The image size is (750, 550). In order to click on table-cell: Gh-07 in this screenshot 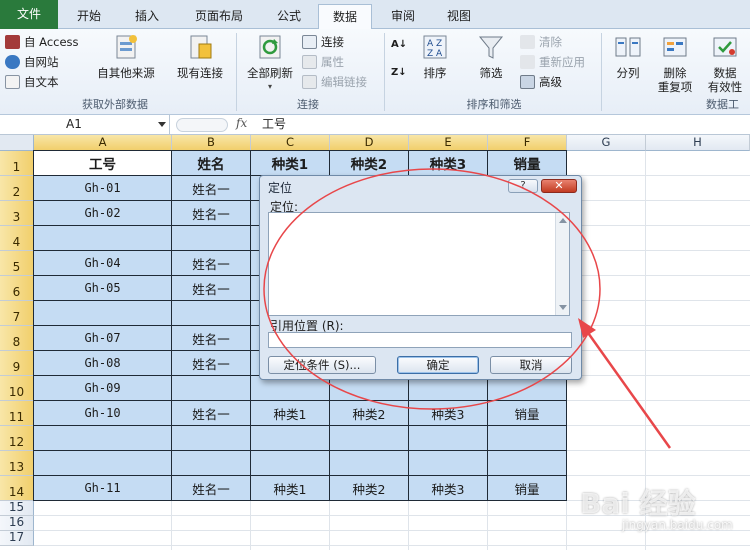, I will do `click(103, 338)`.